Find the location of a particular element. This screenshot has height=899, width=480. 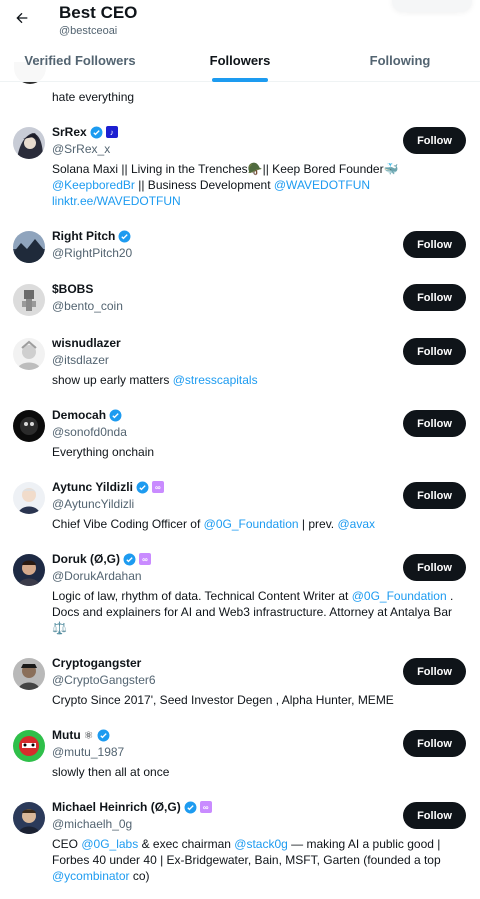

user-handle: @bento_coin is located at coordinates (87, 306).